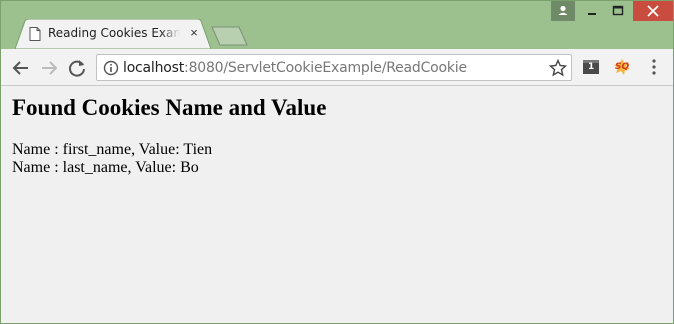  What do you see at coordinates (111, 68) in the screenshot?
I see `info-icon` at bounding box center [111, 68].